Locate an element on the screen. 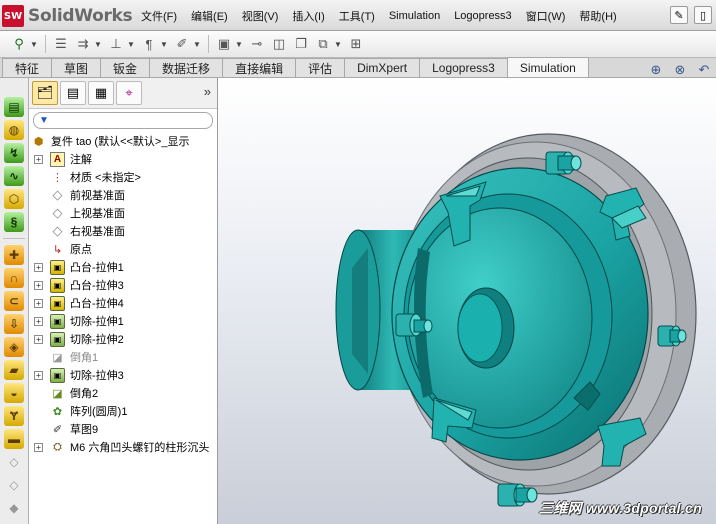 The width and height of the screenshot is (716, 524). link-icon: ⊸ is located at coordinates (257, 44).